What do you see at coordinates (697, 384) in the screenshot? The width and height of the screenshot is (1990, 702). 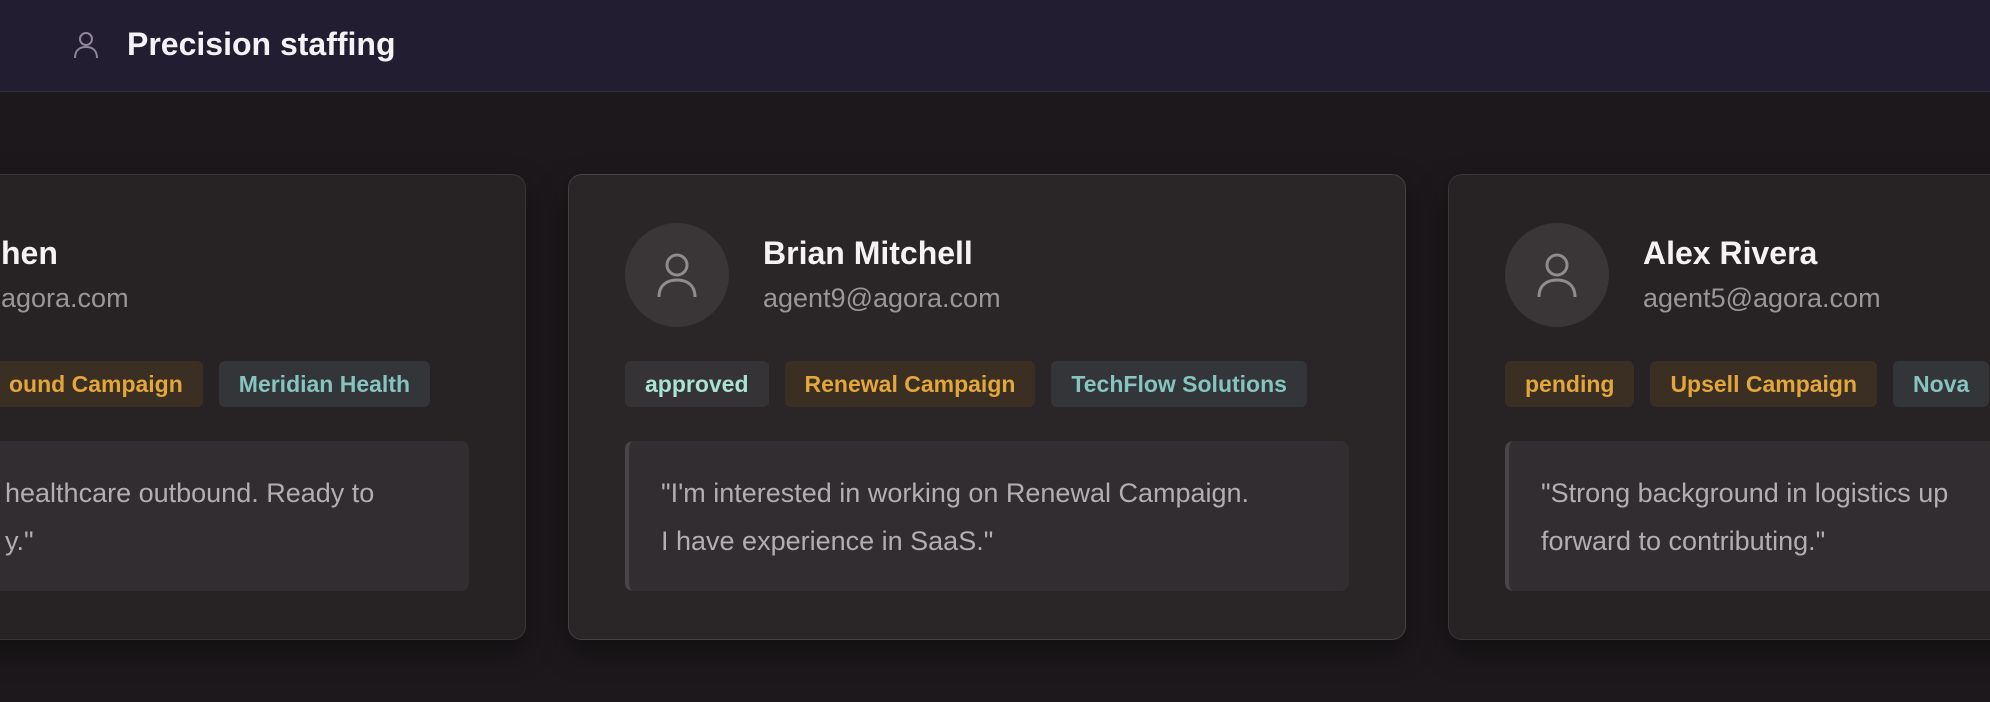 I see `status-badge: approved` at bounding box center [697, 384].